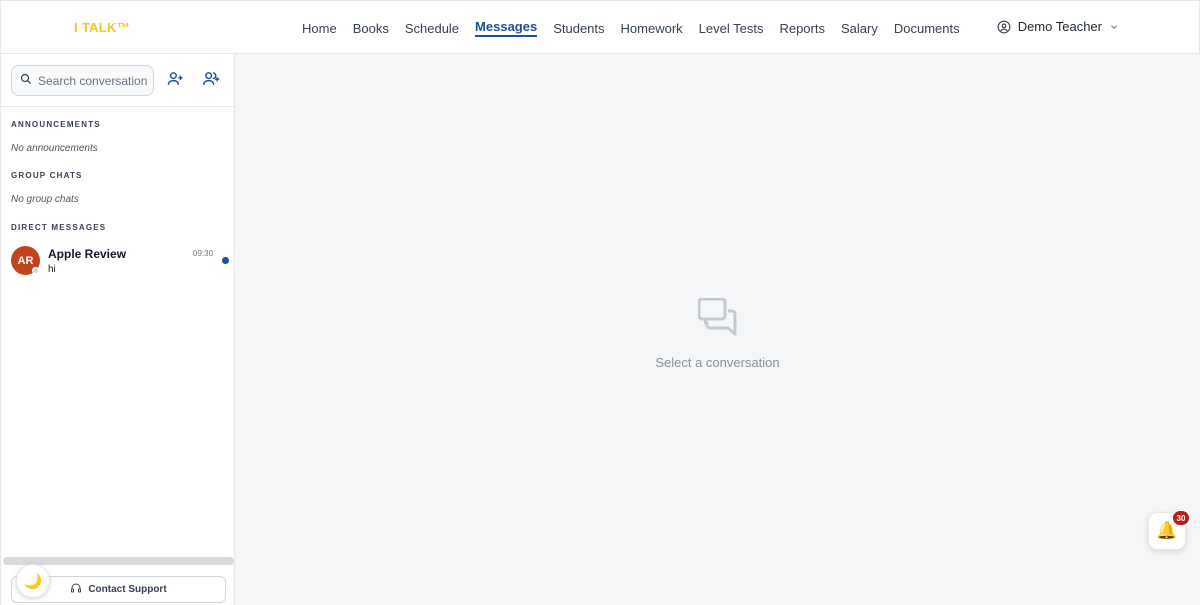 The image size is (1200, 605). I want to click on search-box, so click(82, 80).